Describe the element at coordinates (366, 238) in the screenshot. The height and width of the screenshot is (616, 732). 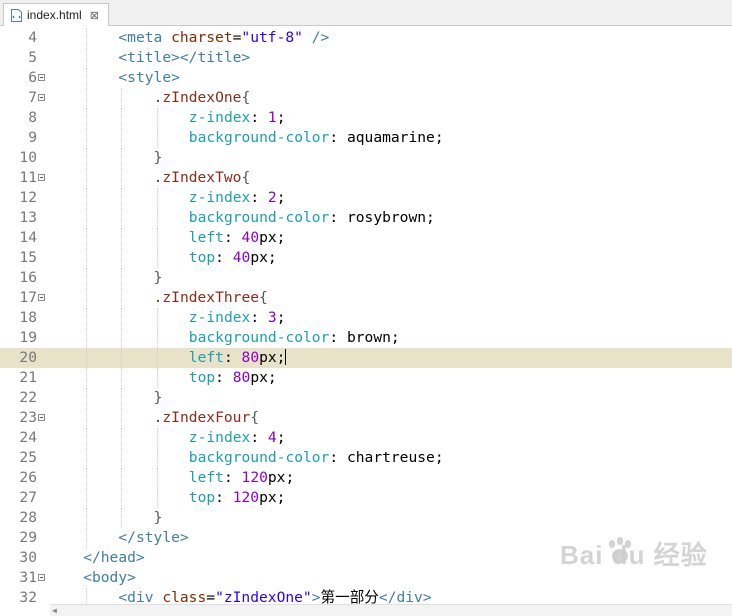
I see `code-line: 14 left: 40px;` at that location.